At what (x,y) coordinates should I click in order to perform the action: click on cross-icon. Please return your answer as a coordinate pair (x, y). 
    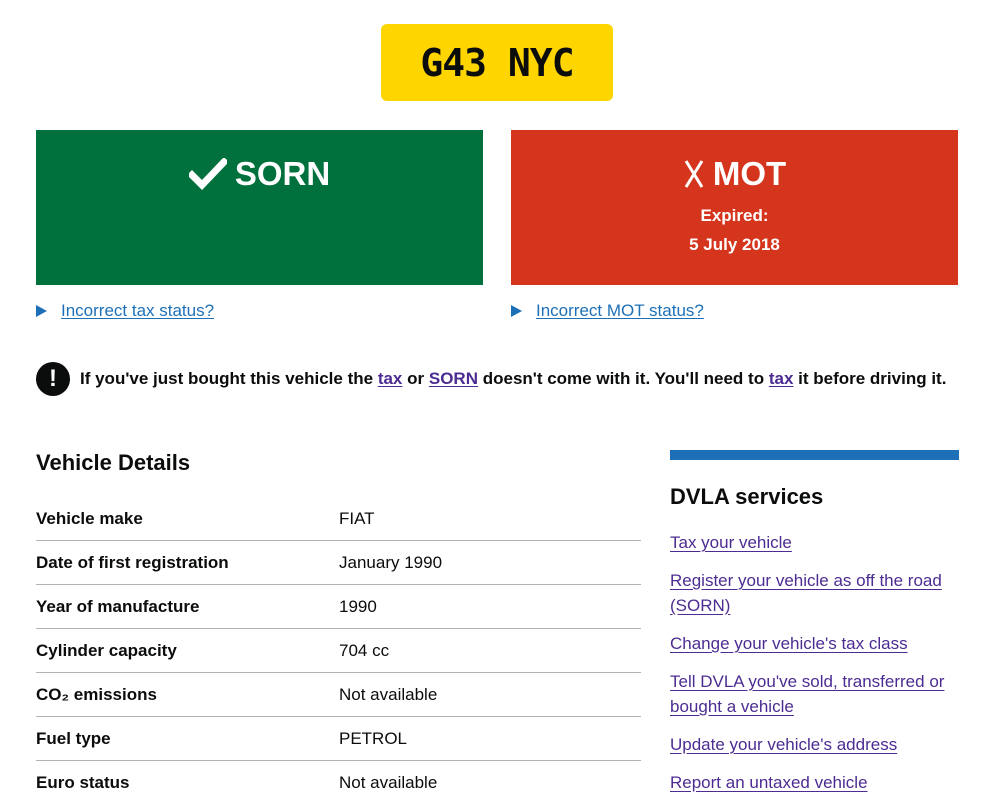
    Looking at the image, I should click on (694, 174).